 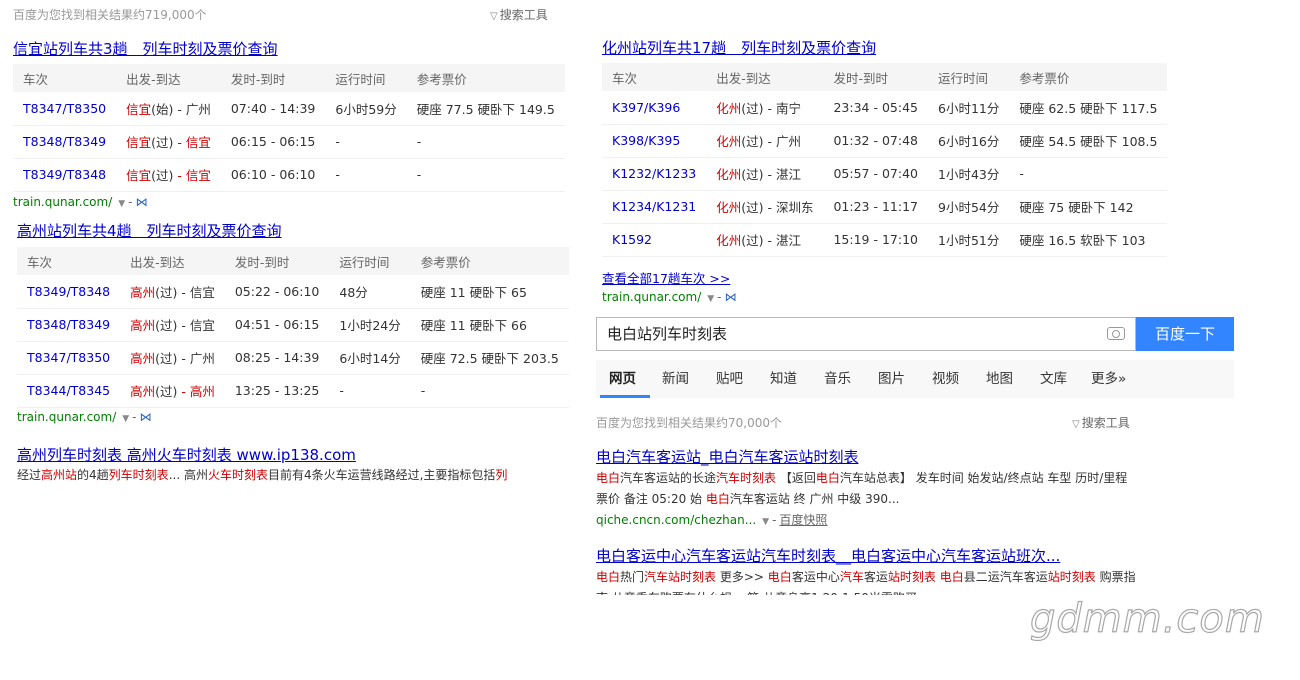 What do you see at coordinates (69, 261) in the screenshot?
I see `col-train-no: 车次` at bounding box center [69, 261].